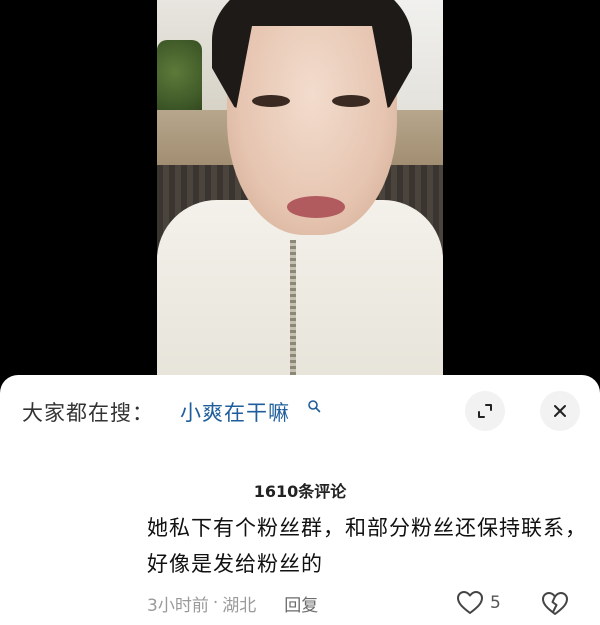 This screenshot has height=625, width=600. I want to click on like-button: 5, so click(478, 603).